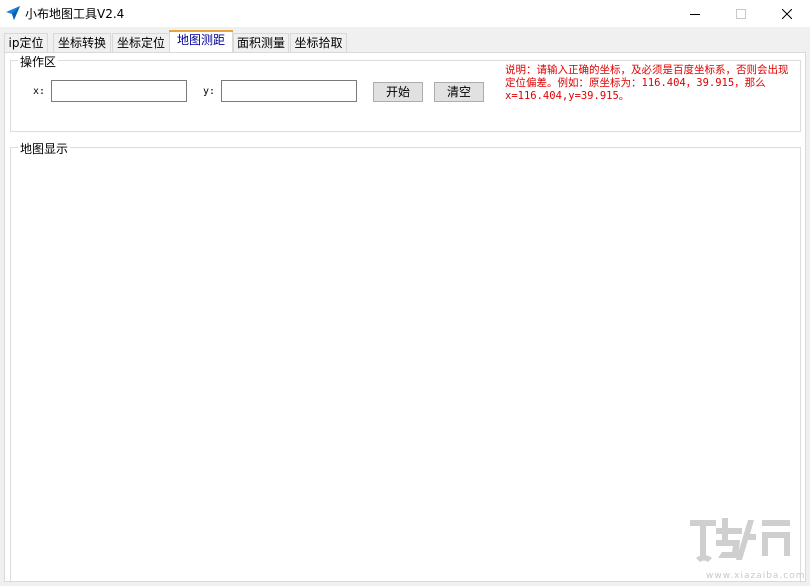 Image resolution: width=810 pixels, height=586 pixels. What do you see at coordinates (82, 42) in the screenshot?
I see `tab-coordinate-convert: 坐标转换` at bounding box center [82, 42].